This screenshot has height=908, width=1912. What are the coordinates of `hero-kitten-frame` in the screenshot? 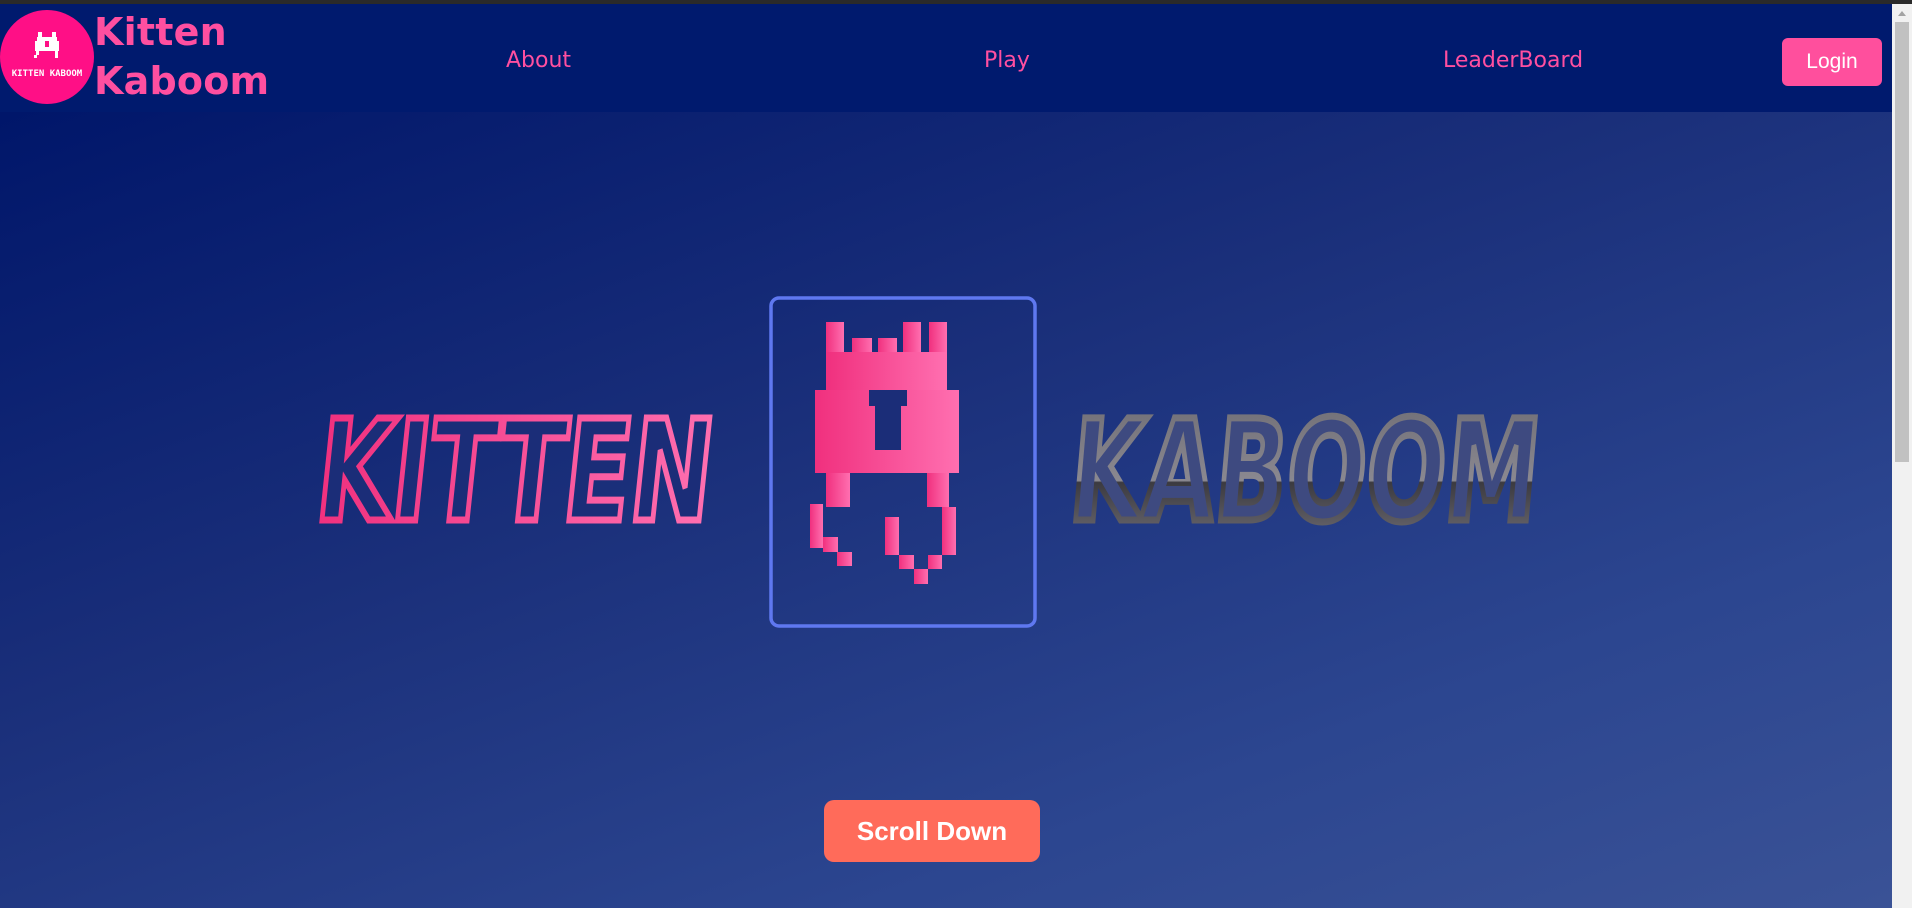 It's located at (903, 462).